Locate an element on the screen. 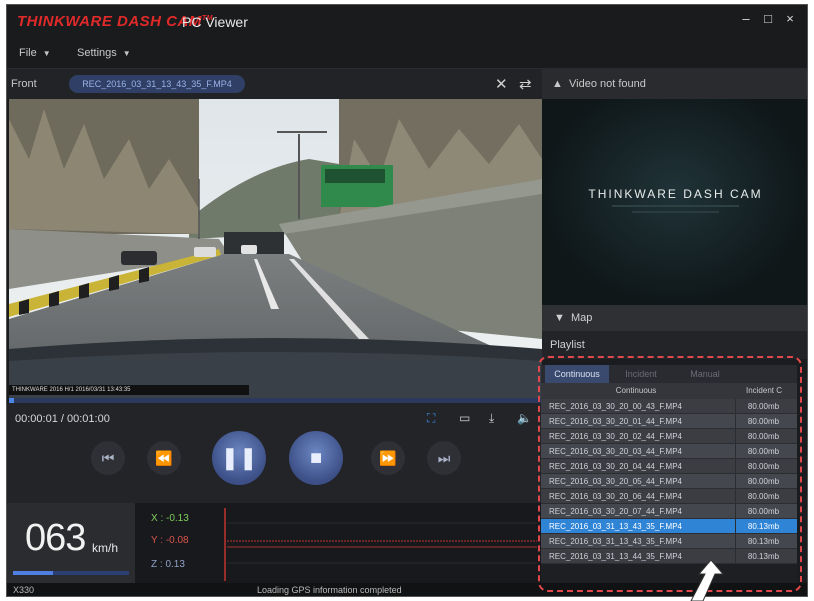  camera-label: Front is located at coordinates (24, 84).